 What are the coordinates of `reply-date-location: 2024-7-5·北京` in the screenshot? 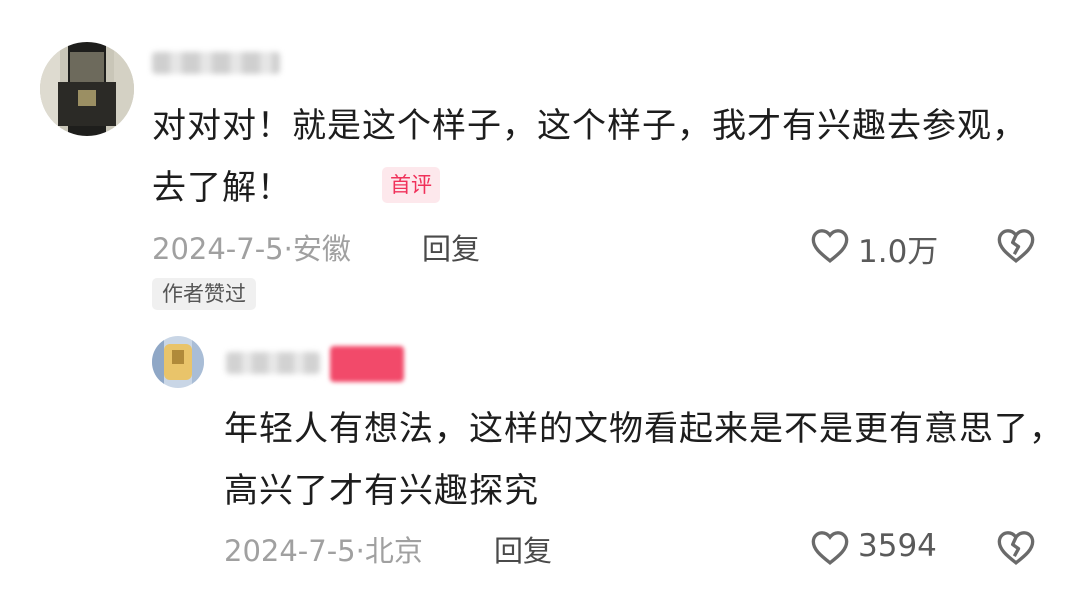 It's located at (323, 551).